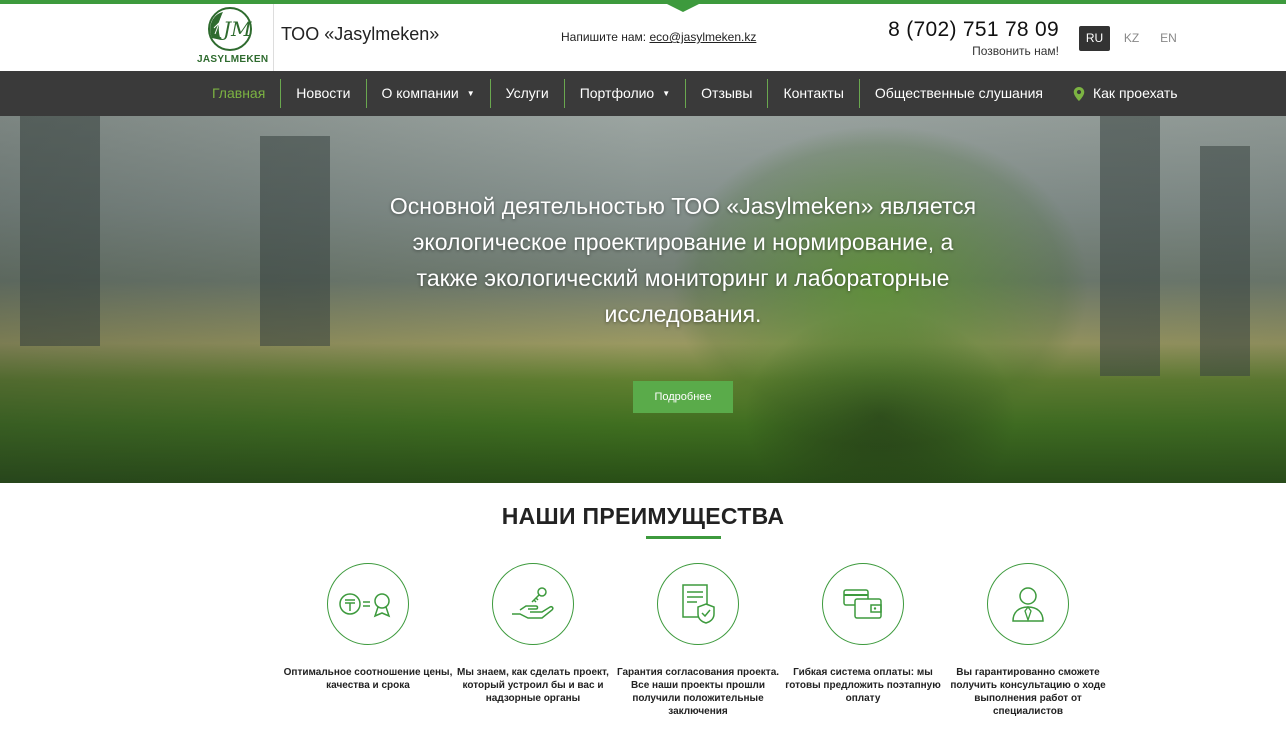 This screenshot has height=735, width=1286. What do you see at coordinates (368, 604) in the screenshot?
I see `price-quality-icon` at bounding box center [368, 604].